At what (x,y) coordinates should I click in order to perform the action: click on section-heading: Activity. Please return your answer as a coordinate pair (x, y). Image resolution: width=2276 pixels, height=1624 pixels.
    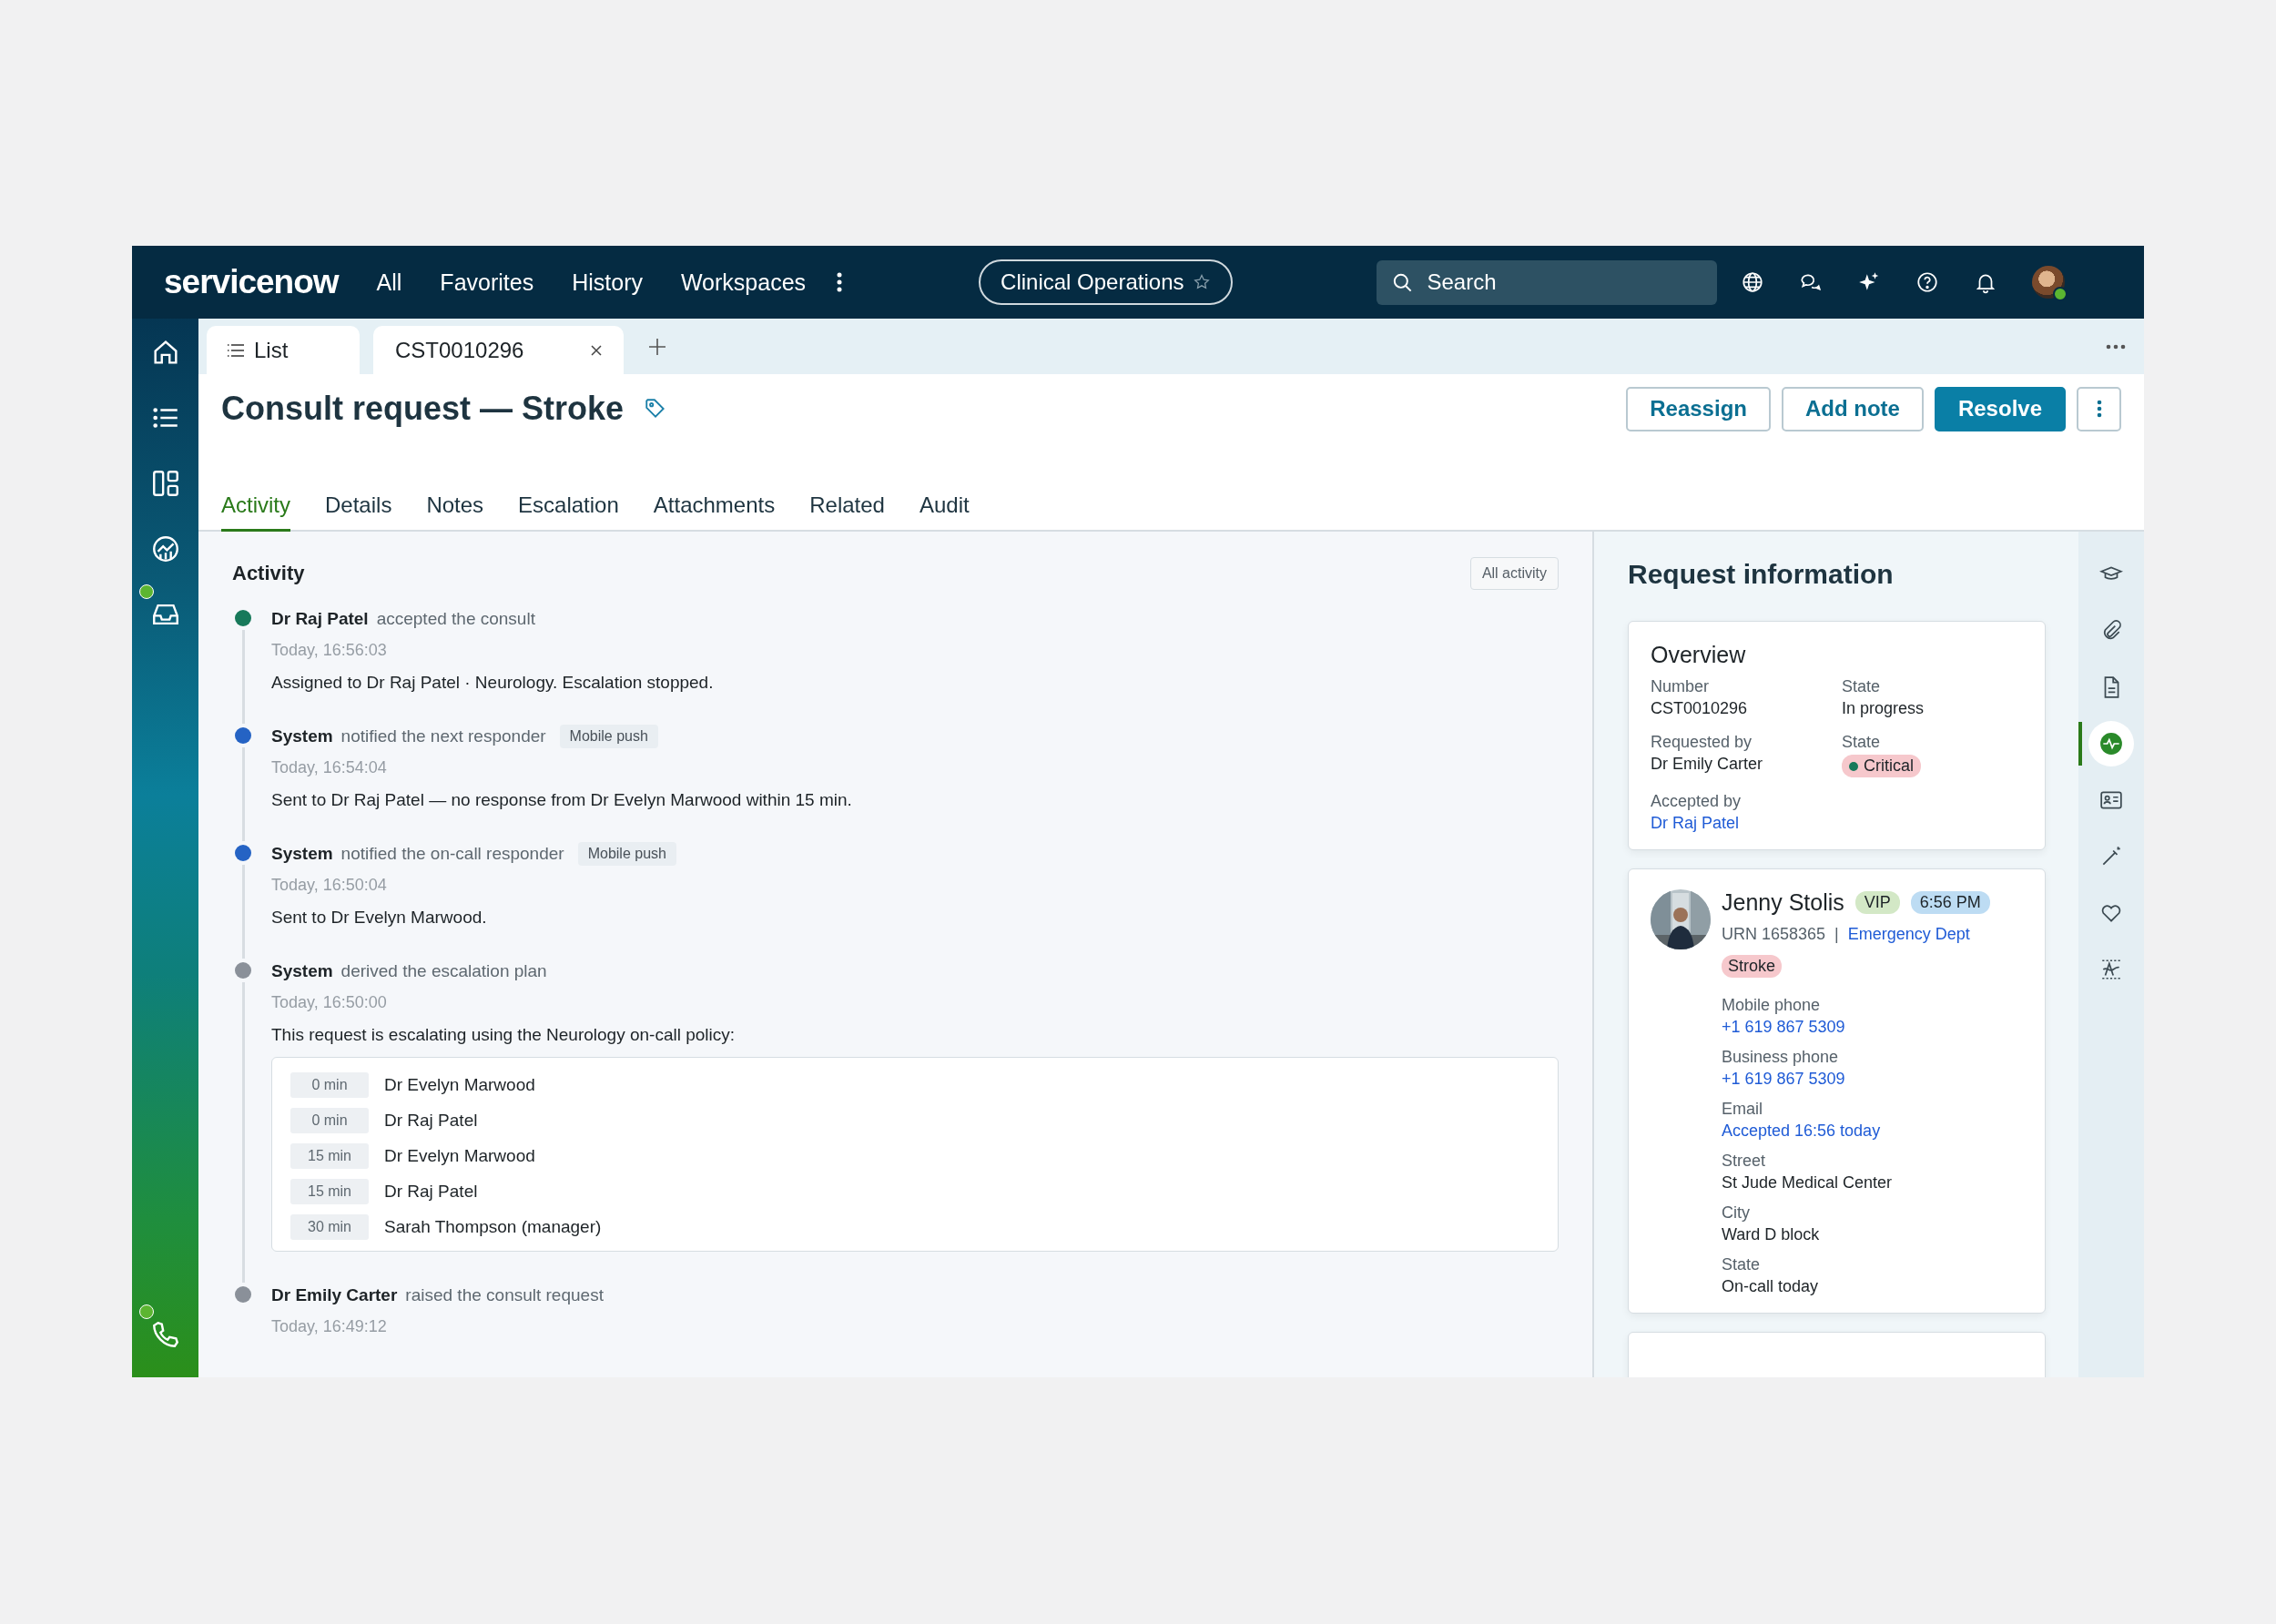
    Looking at the image, I should click on (268, 573).